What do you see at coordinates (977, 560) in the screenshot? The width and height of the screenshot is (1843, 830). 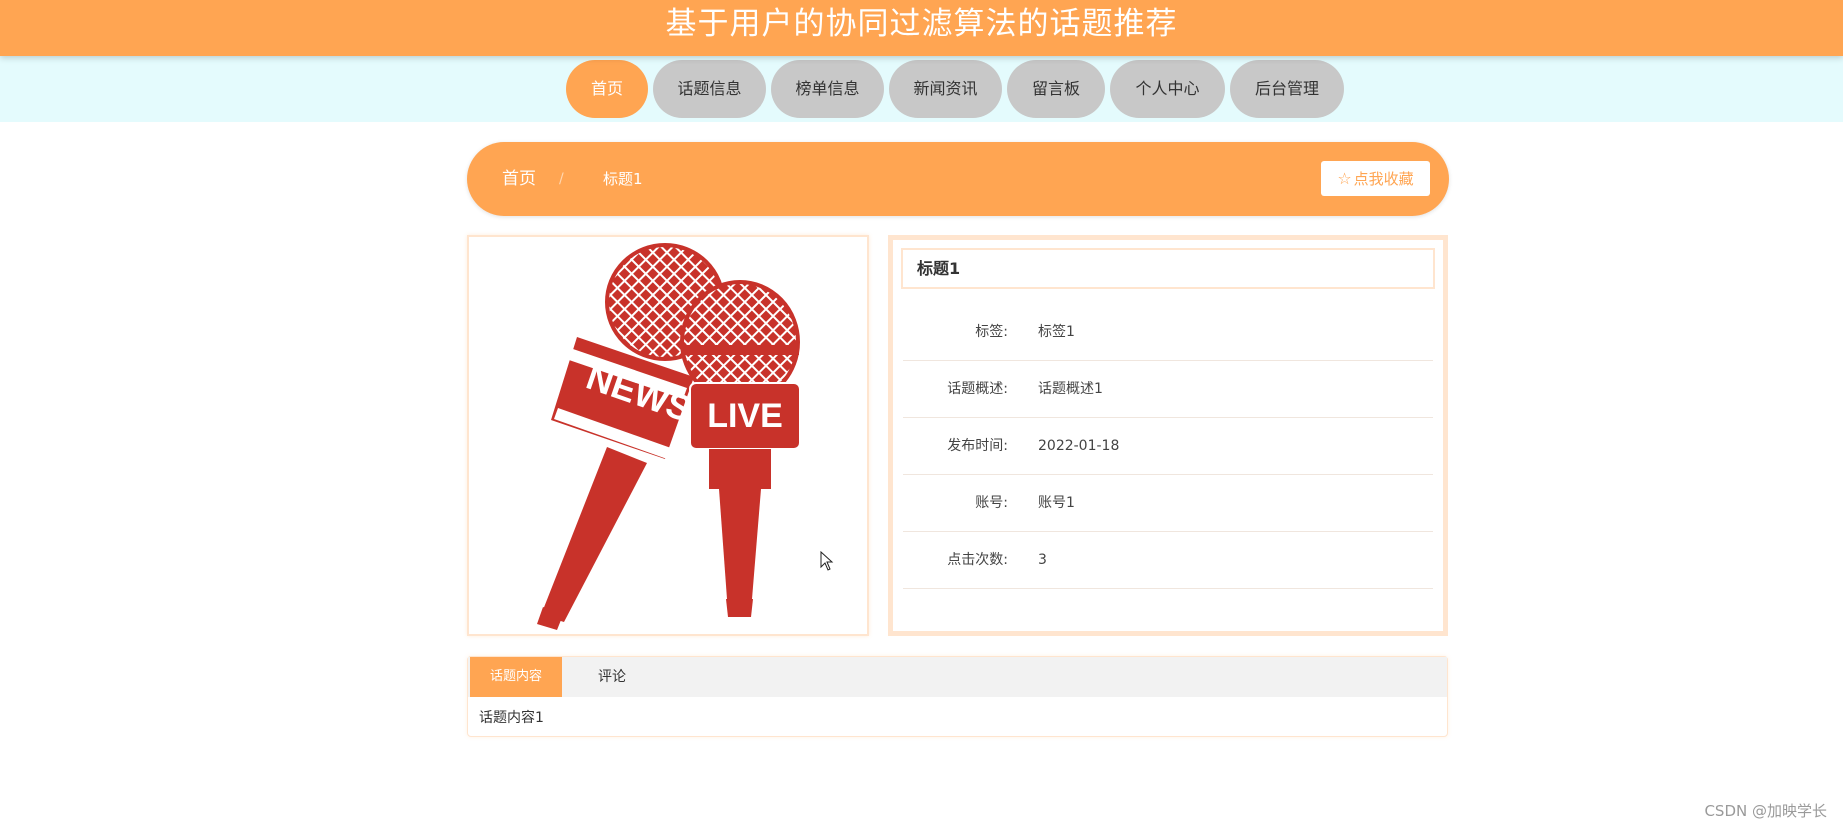 I see `detail-label: 点击次数:` at bounding box center [977, 560].